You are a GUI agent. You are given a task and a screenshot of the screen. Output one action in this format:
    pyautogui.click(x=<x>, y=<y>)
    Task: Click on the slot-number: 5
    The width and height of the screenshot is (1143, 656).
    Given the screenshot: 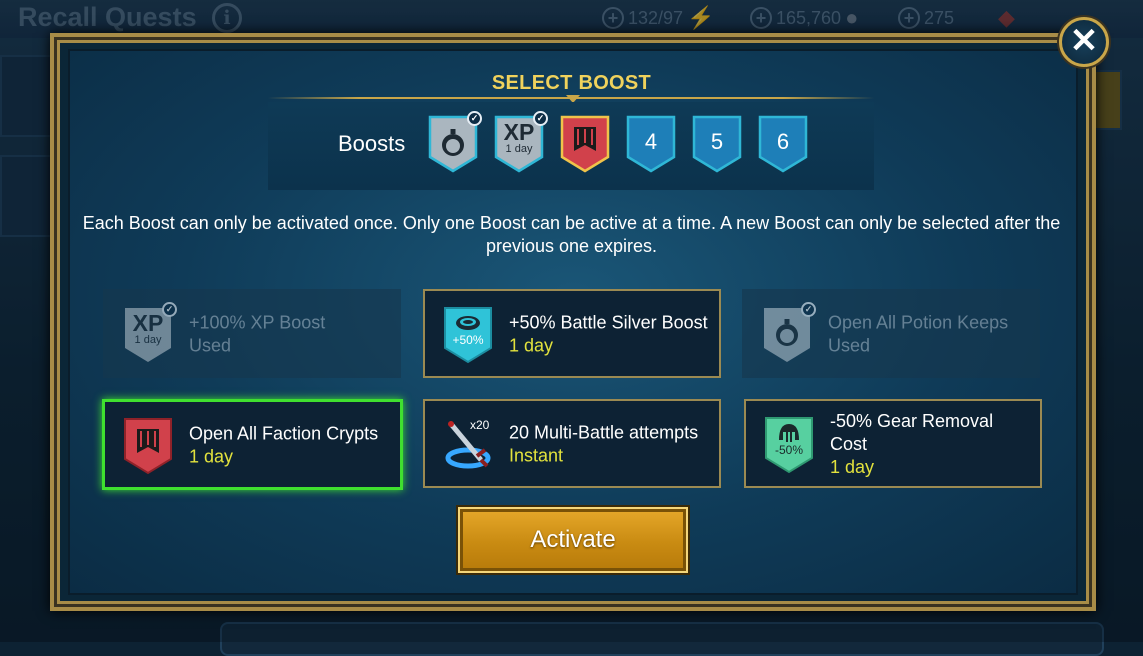 What is the action you would take?
    pyautogui.click(x=717, y=141)
    